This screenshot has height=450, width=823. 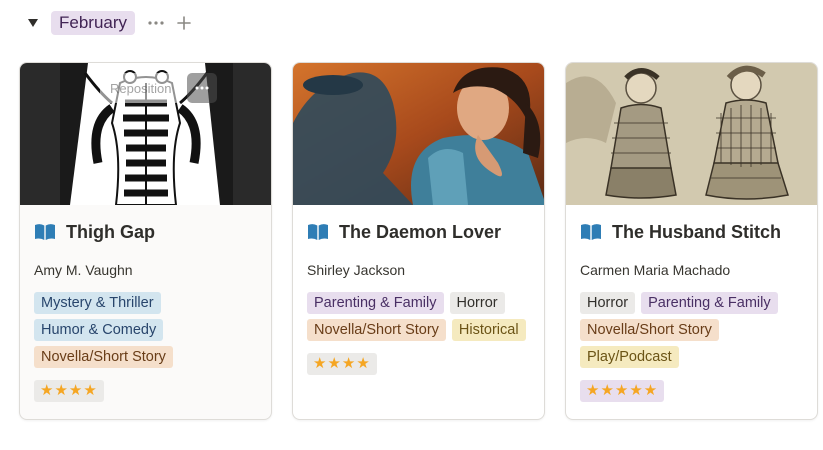 I want to click on star-rating: ★★★★★, so click(x=622, y=391).